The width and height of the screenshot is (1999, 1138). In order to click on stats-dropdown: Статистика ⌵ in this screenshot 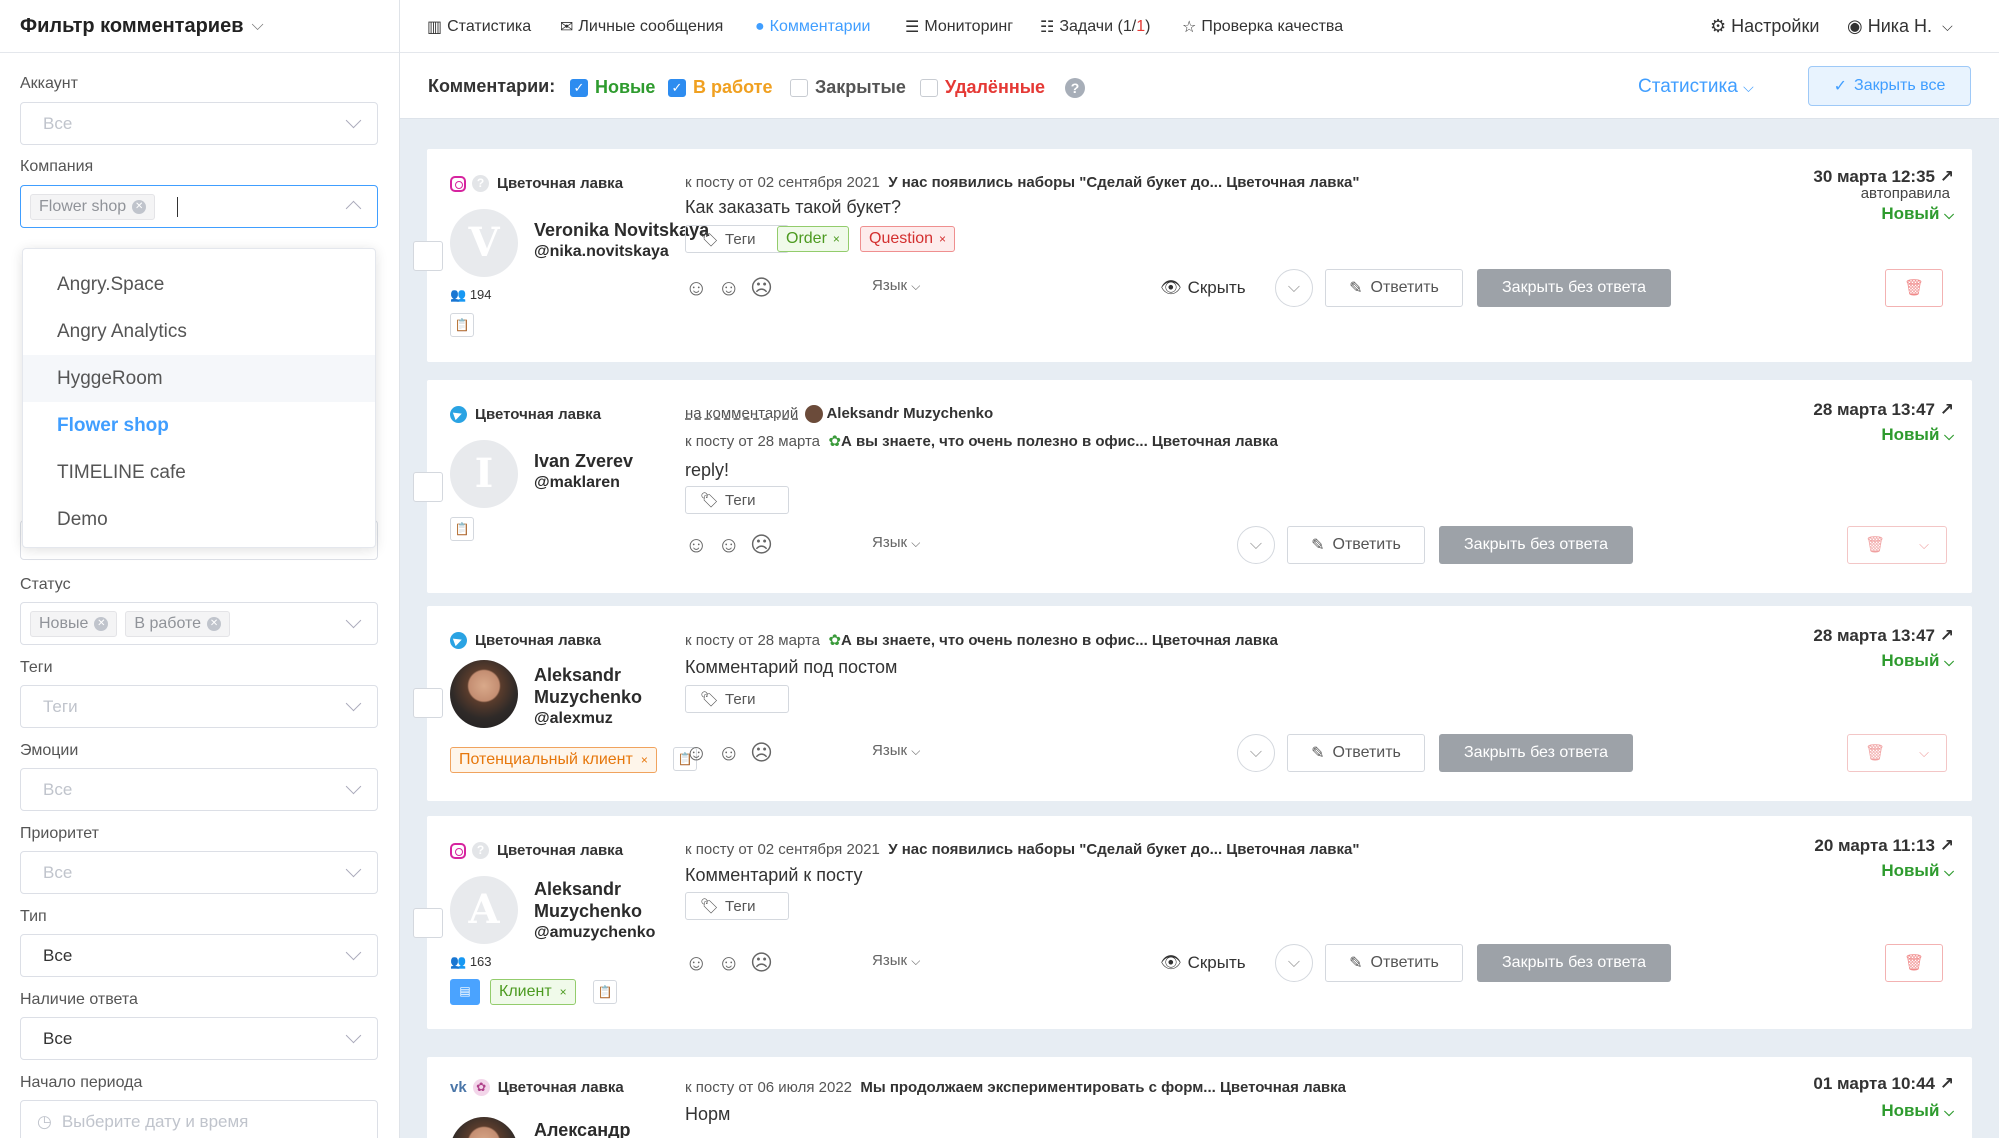, I will do `click(1696, 87)`.